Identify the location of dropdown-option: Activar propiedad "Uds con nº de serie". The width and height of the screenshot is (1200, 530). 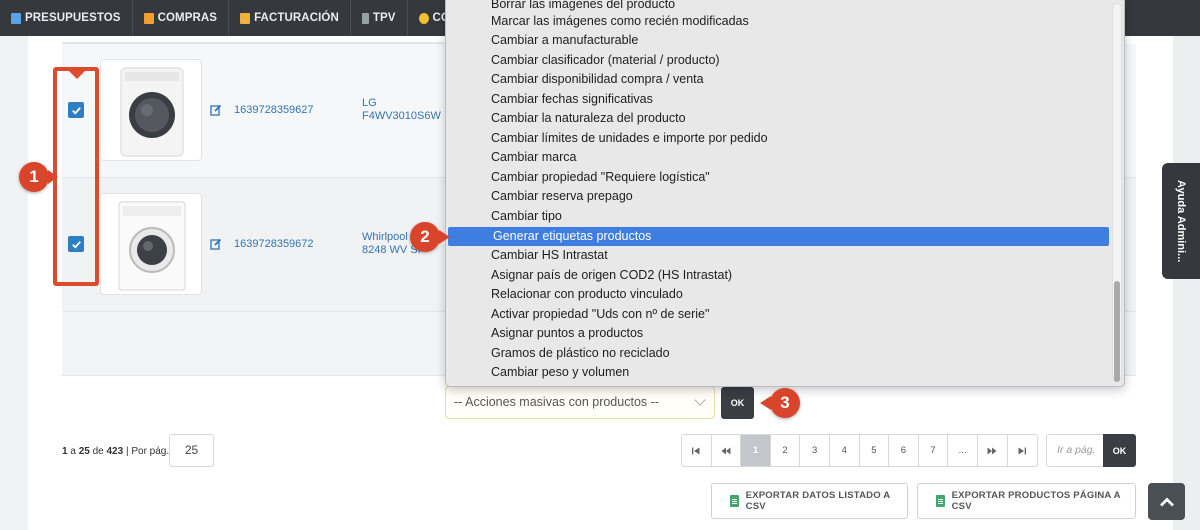
(777, 314).